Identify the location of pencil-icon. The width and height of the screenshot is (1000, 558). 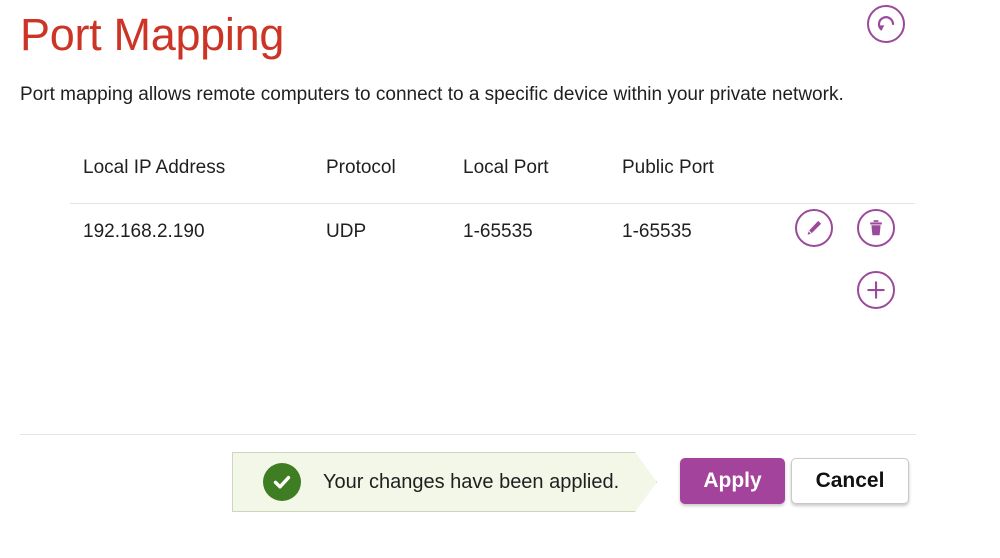
(814, 228).